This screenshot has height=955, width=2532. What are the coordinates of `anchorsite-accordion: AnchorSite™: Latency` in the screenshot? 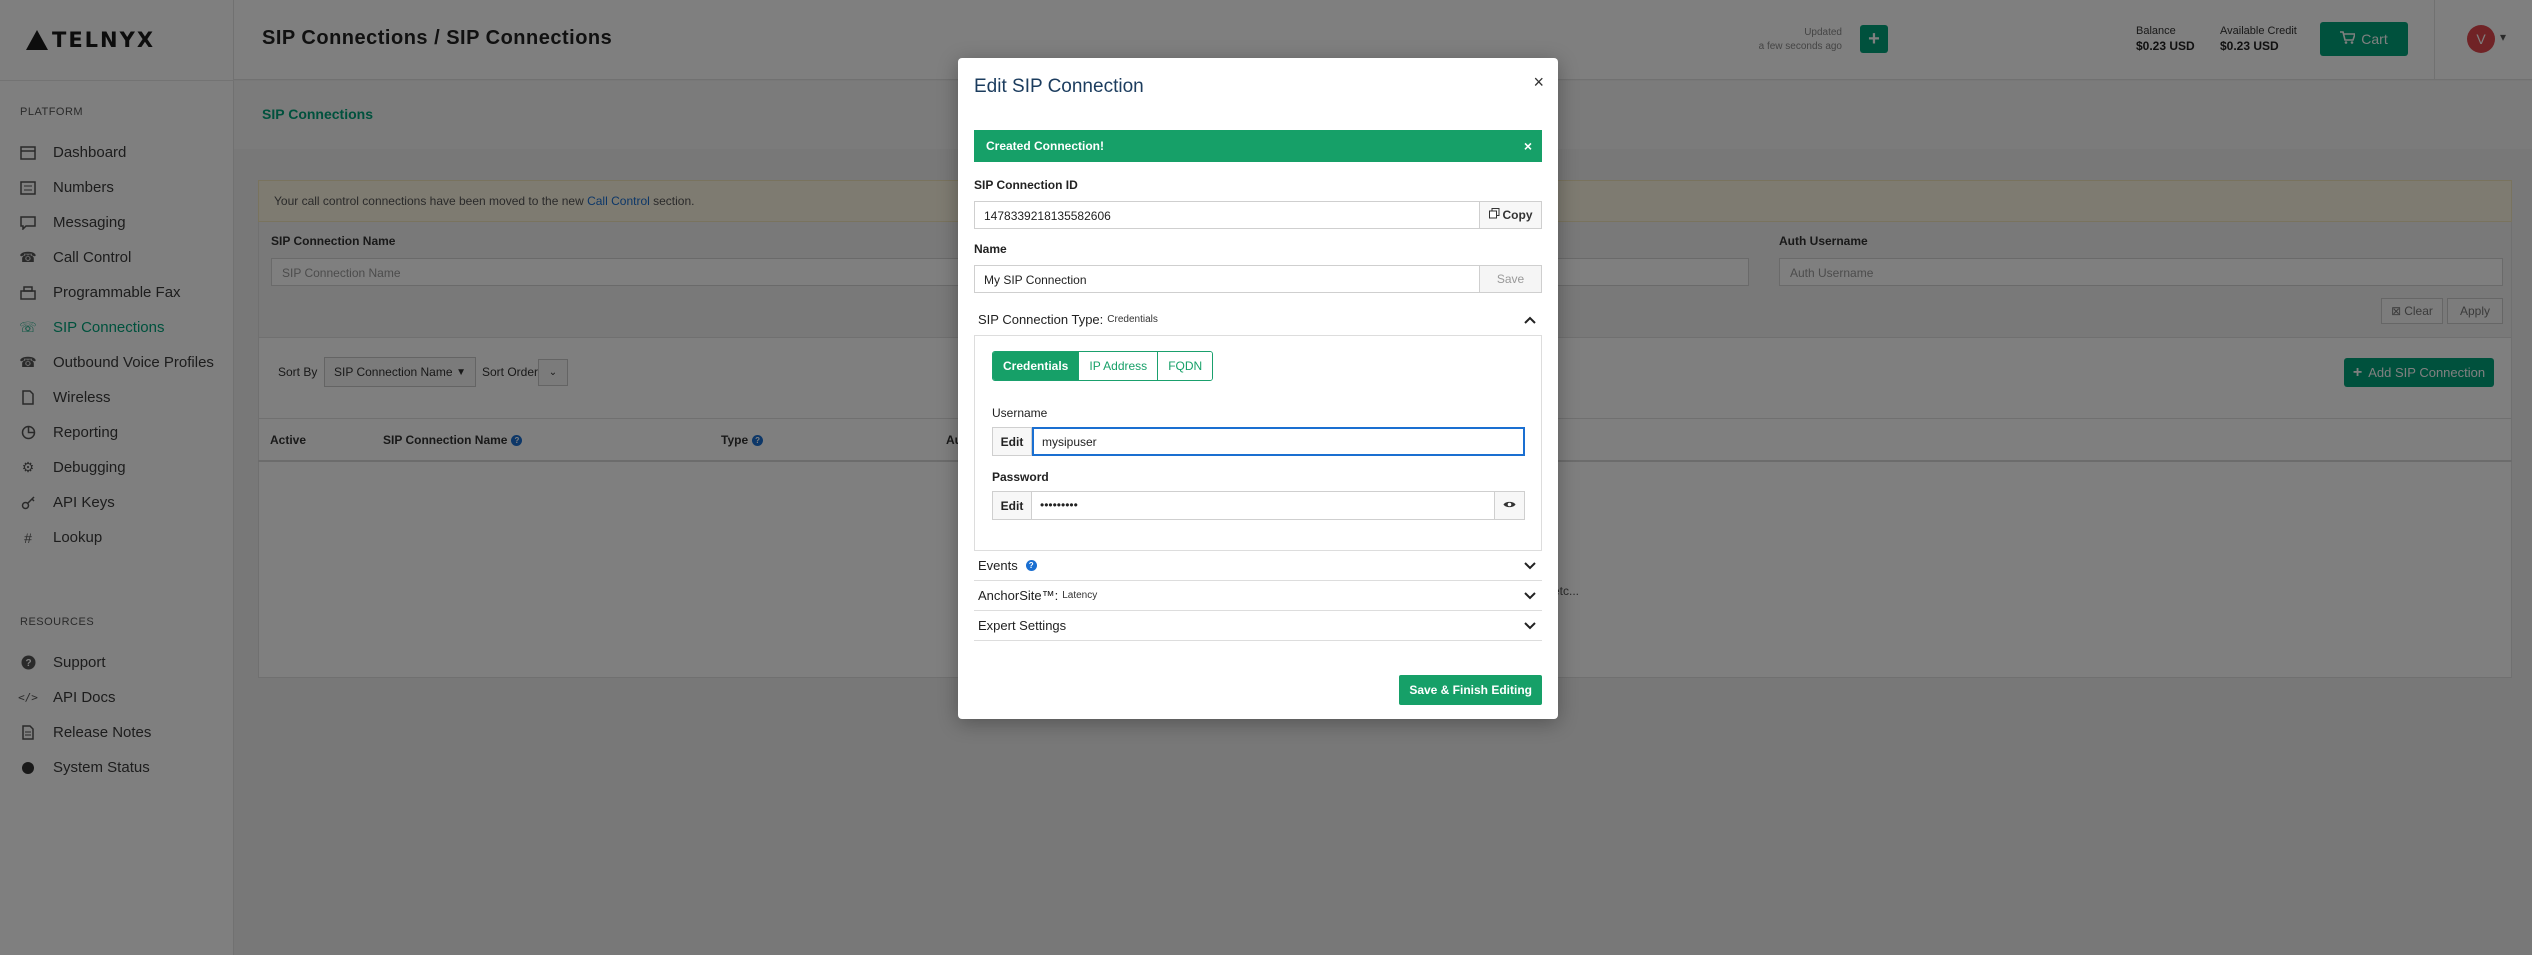 It's located at (1258, 596).